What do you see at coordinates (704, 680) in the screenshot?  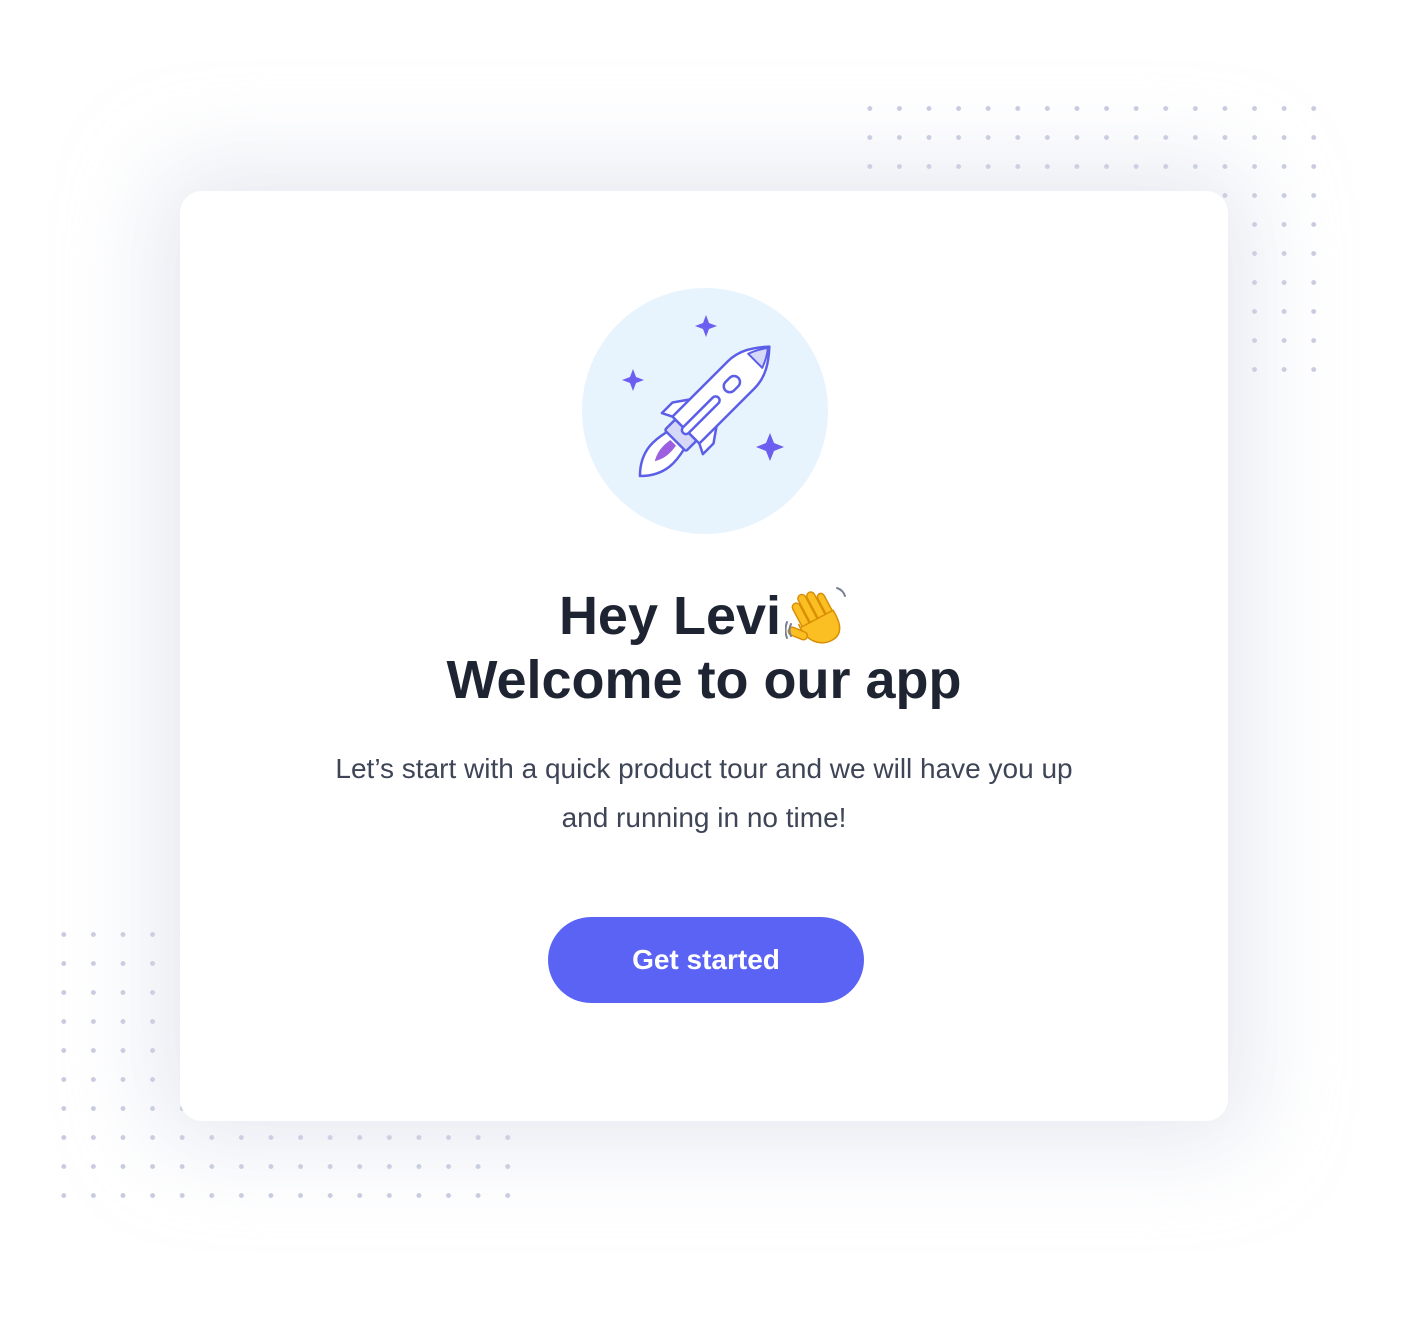 I see `welcome-title: Welcome to our app` at bounding box center [704, 680].